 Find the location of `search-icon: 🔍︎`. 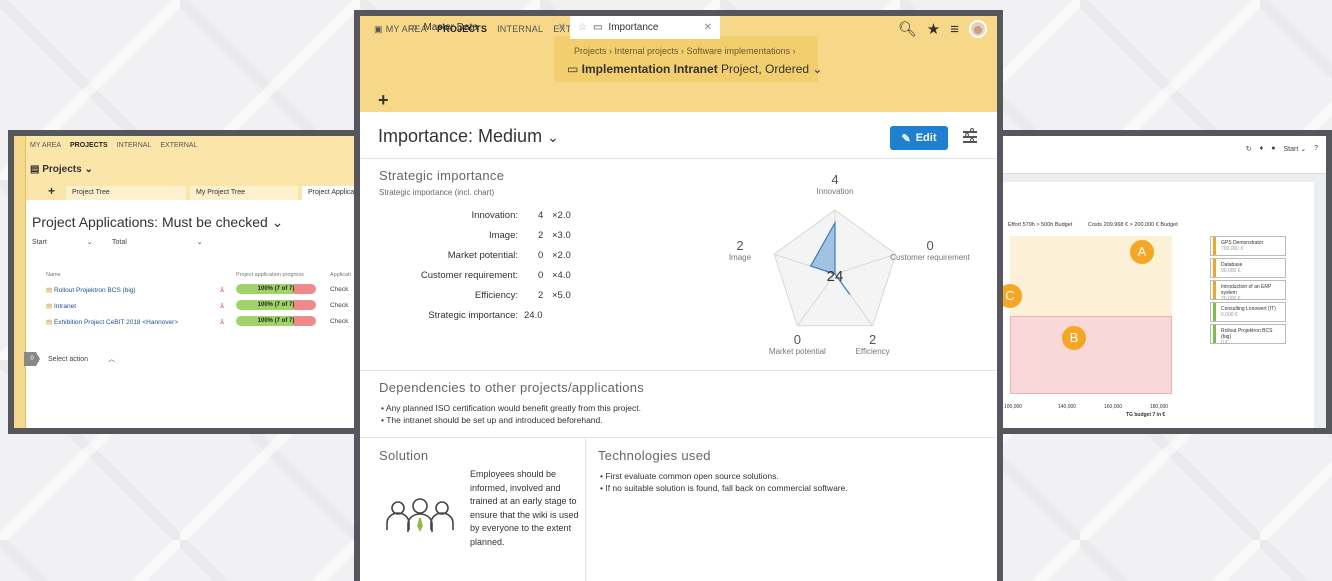

search-icon: 🔍︎ is located at coordinates (907, 29).